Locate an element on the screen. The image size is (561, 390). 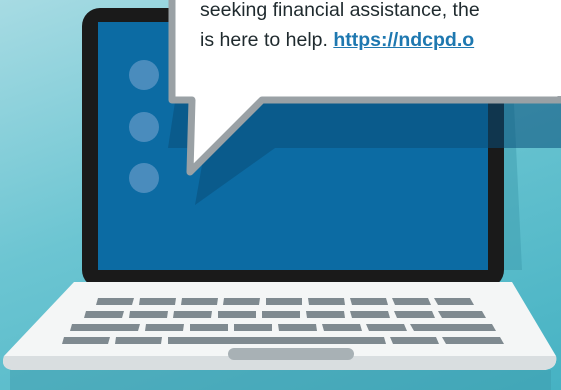
resource-link: https://ndcpd.o is located at coordinates (403, 40).